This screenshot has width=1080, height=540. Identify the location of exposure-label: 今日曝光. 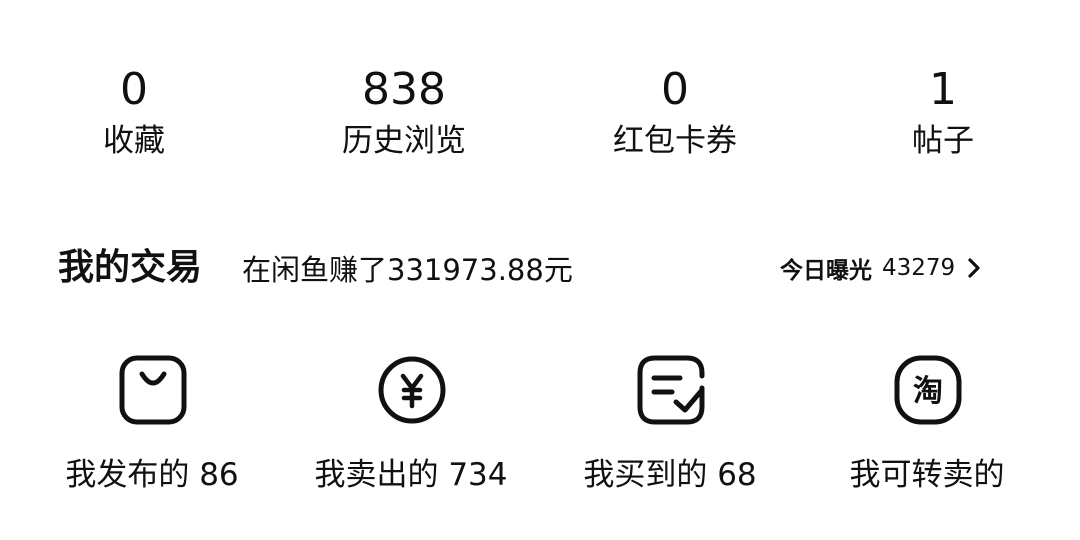
(826, 271).